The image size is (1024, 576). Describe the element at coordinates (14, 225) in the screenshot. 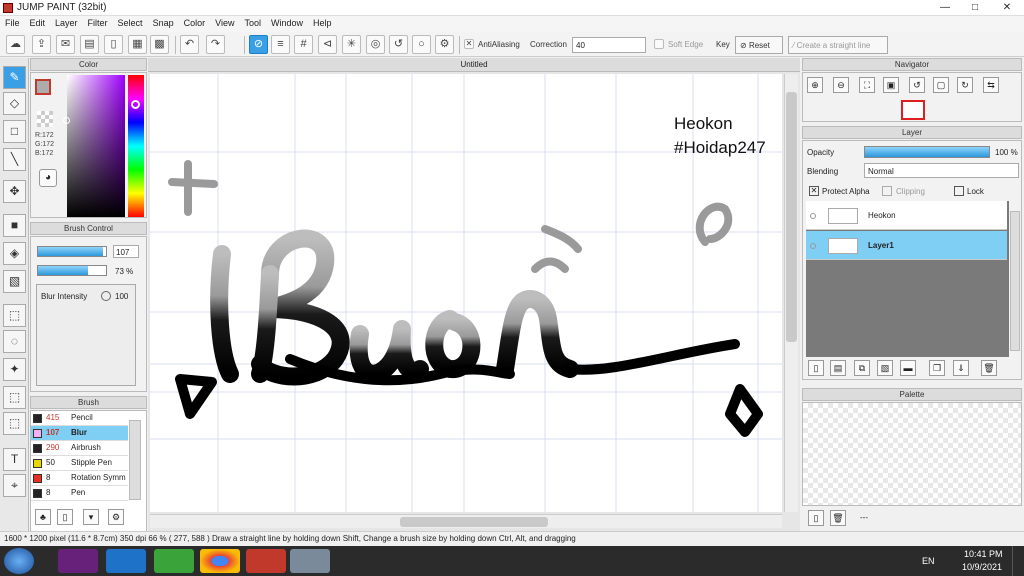

I see `fill-rect-tool-icon: ■` at that location.